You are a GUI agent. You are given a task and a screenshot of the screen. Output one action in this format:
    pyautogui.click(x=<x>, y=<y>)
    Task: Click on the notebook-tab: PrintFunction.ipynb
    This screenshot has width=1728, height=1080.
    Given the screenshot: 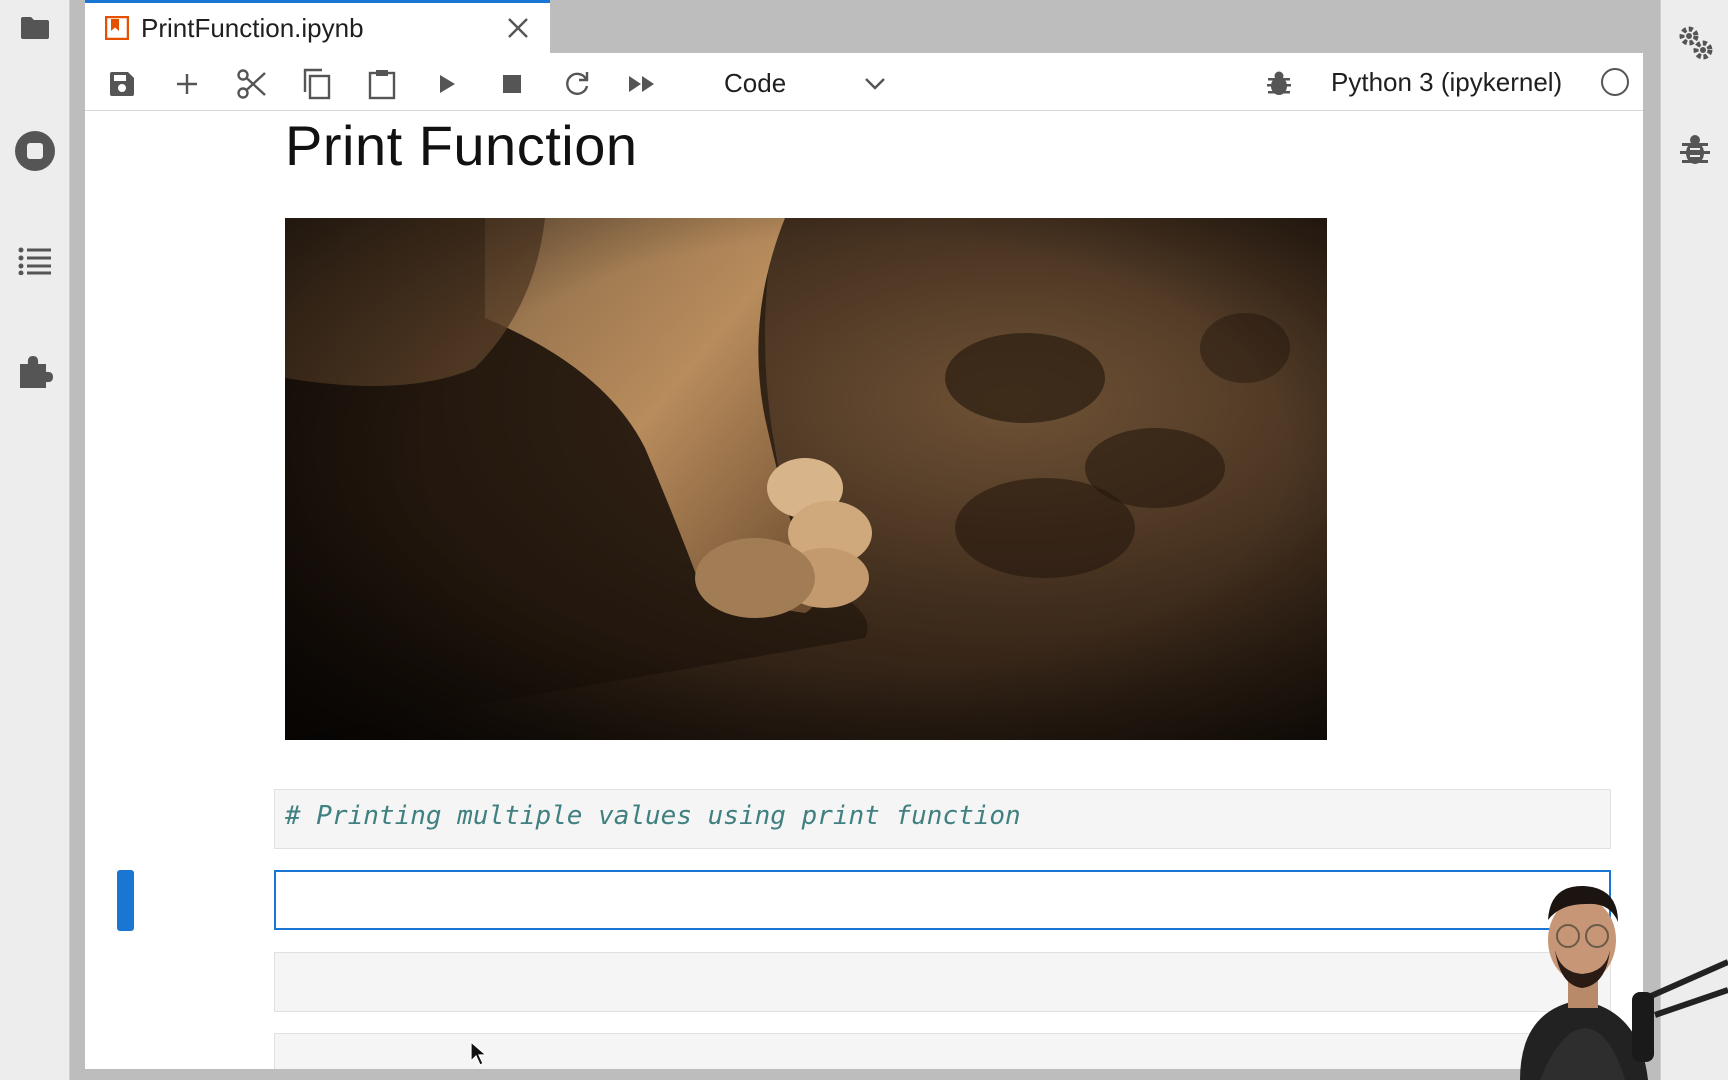 What is the action you would take?
    pyautogui.click(x=317, y=26)
    